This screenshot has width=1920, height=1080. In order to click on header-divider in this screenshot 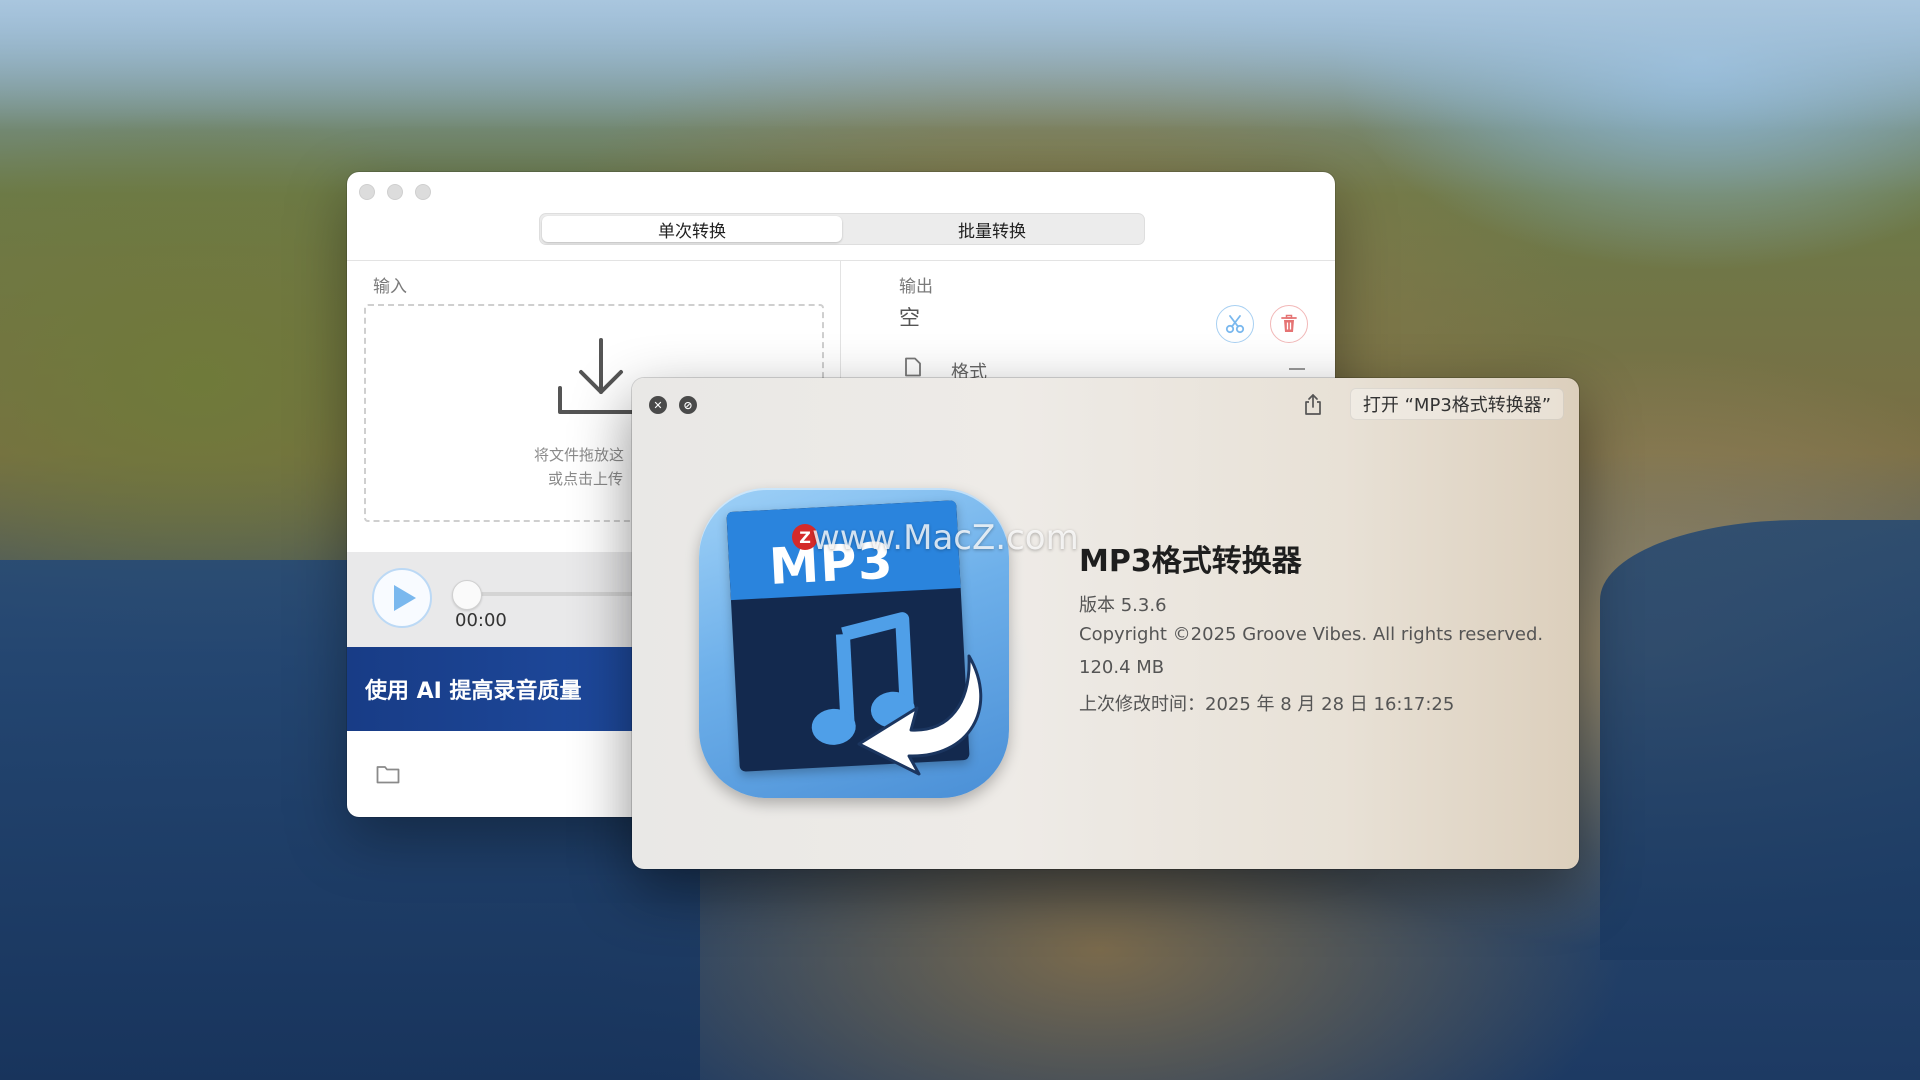, I will do `click(841, 260)`.